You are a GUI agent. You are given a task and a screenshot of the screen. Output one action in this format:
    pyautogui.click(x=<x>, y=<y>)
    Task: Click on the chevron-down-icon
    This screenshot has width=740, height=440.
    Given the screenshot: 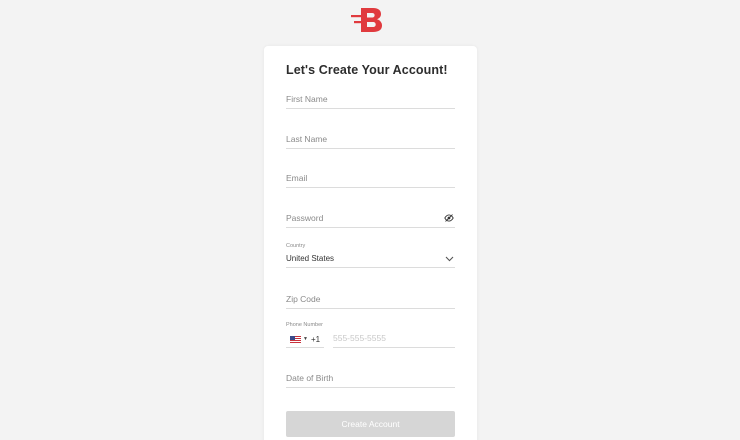 What is the action you would take?
    pyautogui.click(x=449, y=259)
    